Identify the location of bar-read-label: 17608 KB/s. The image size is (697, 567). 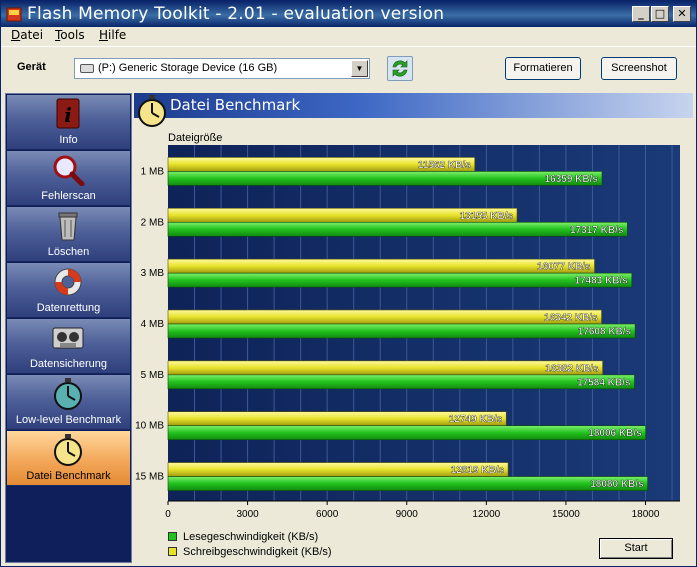
(605, 332).